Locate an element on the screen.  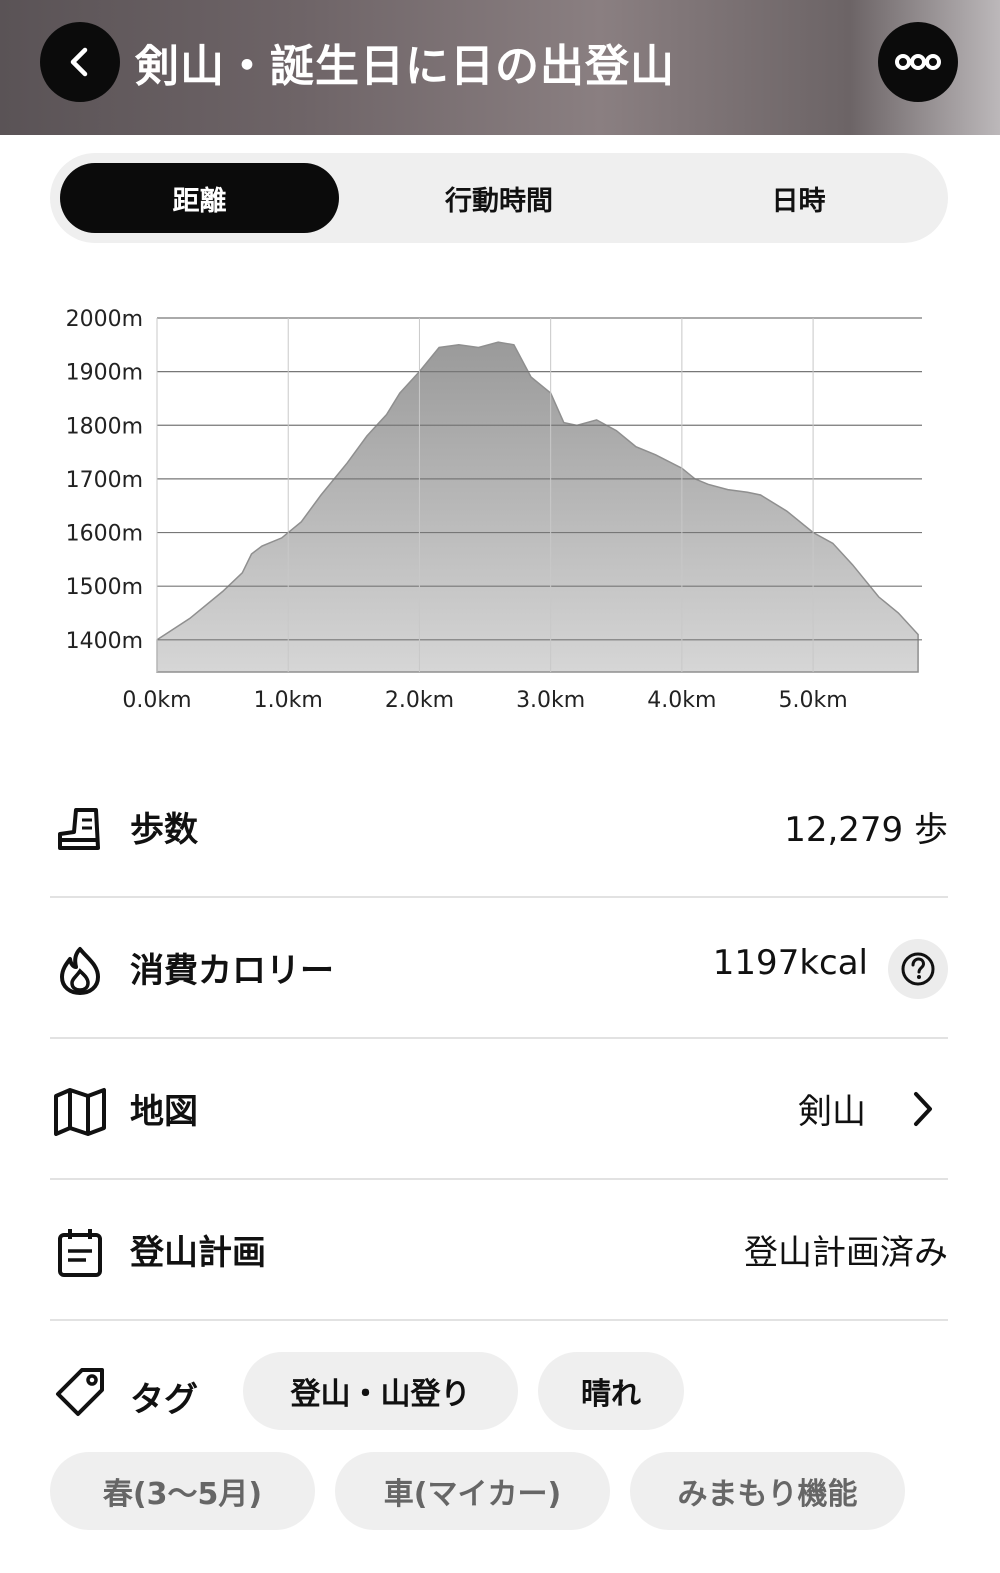
x-tick-label: 2.0km is located at coordinates (419, 700).